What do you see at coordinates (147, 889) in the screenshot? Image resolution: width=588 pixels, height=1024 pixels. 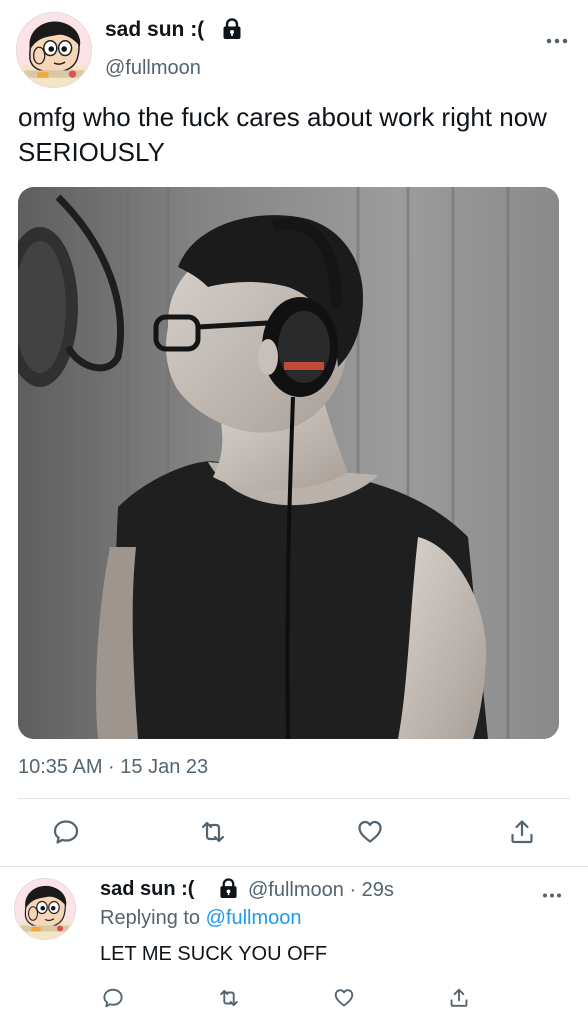 I see `reply-author-display-name: sad sun :(` at bounding box center [147, 889].